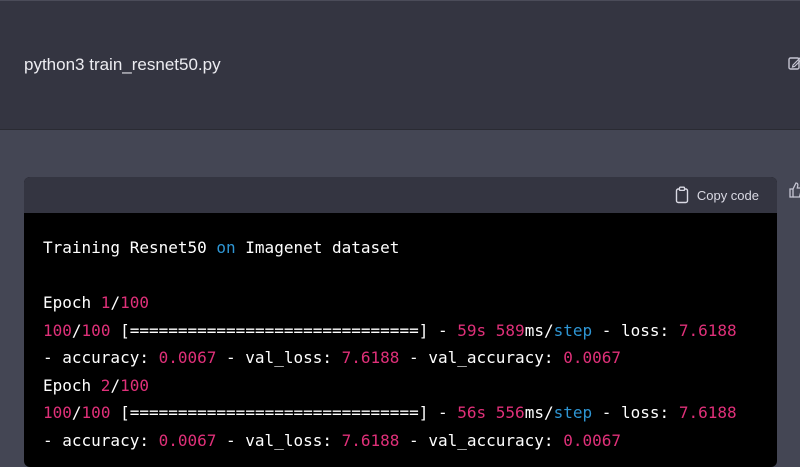 The width and height of the screenshot is (800, 467). Describe the element at coordinates (510, 330) in the screenshot. I see `code-token: 589` at that location.